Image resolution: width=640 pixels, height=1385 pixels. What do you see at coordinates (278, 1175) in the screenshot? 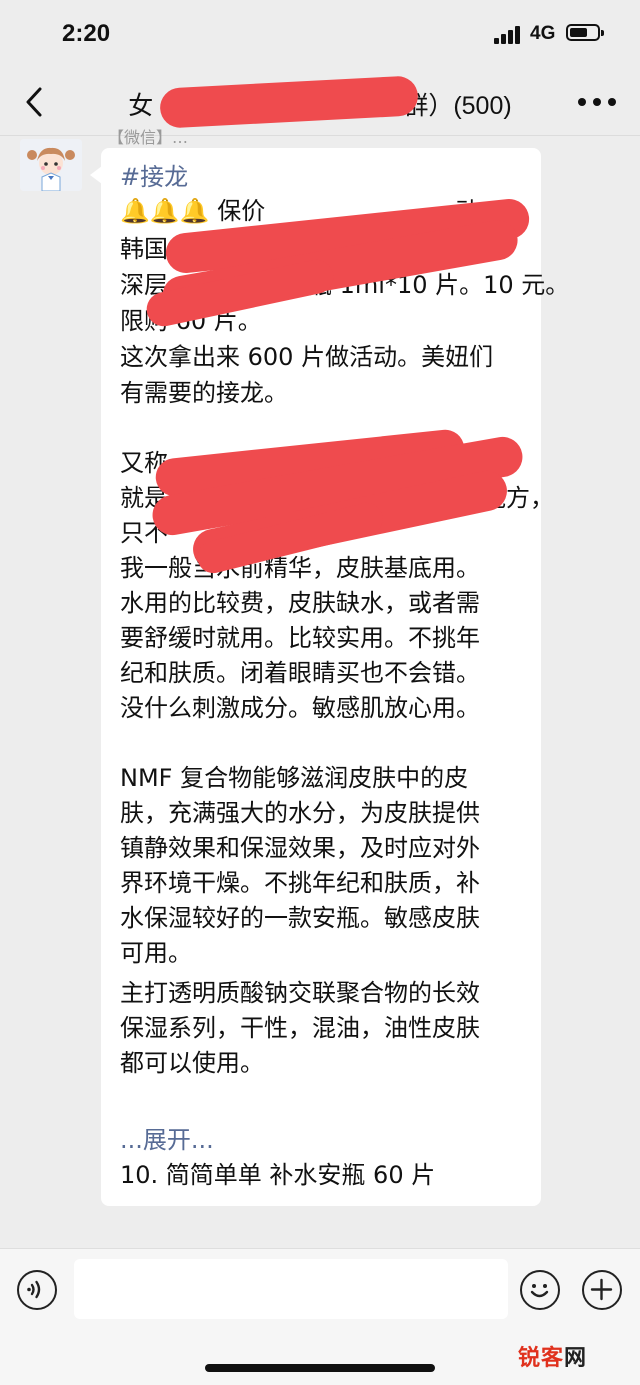
I see `message-line: 10. 简简单单 补水安瓶 60 片` at bounding box center [278, 1175].